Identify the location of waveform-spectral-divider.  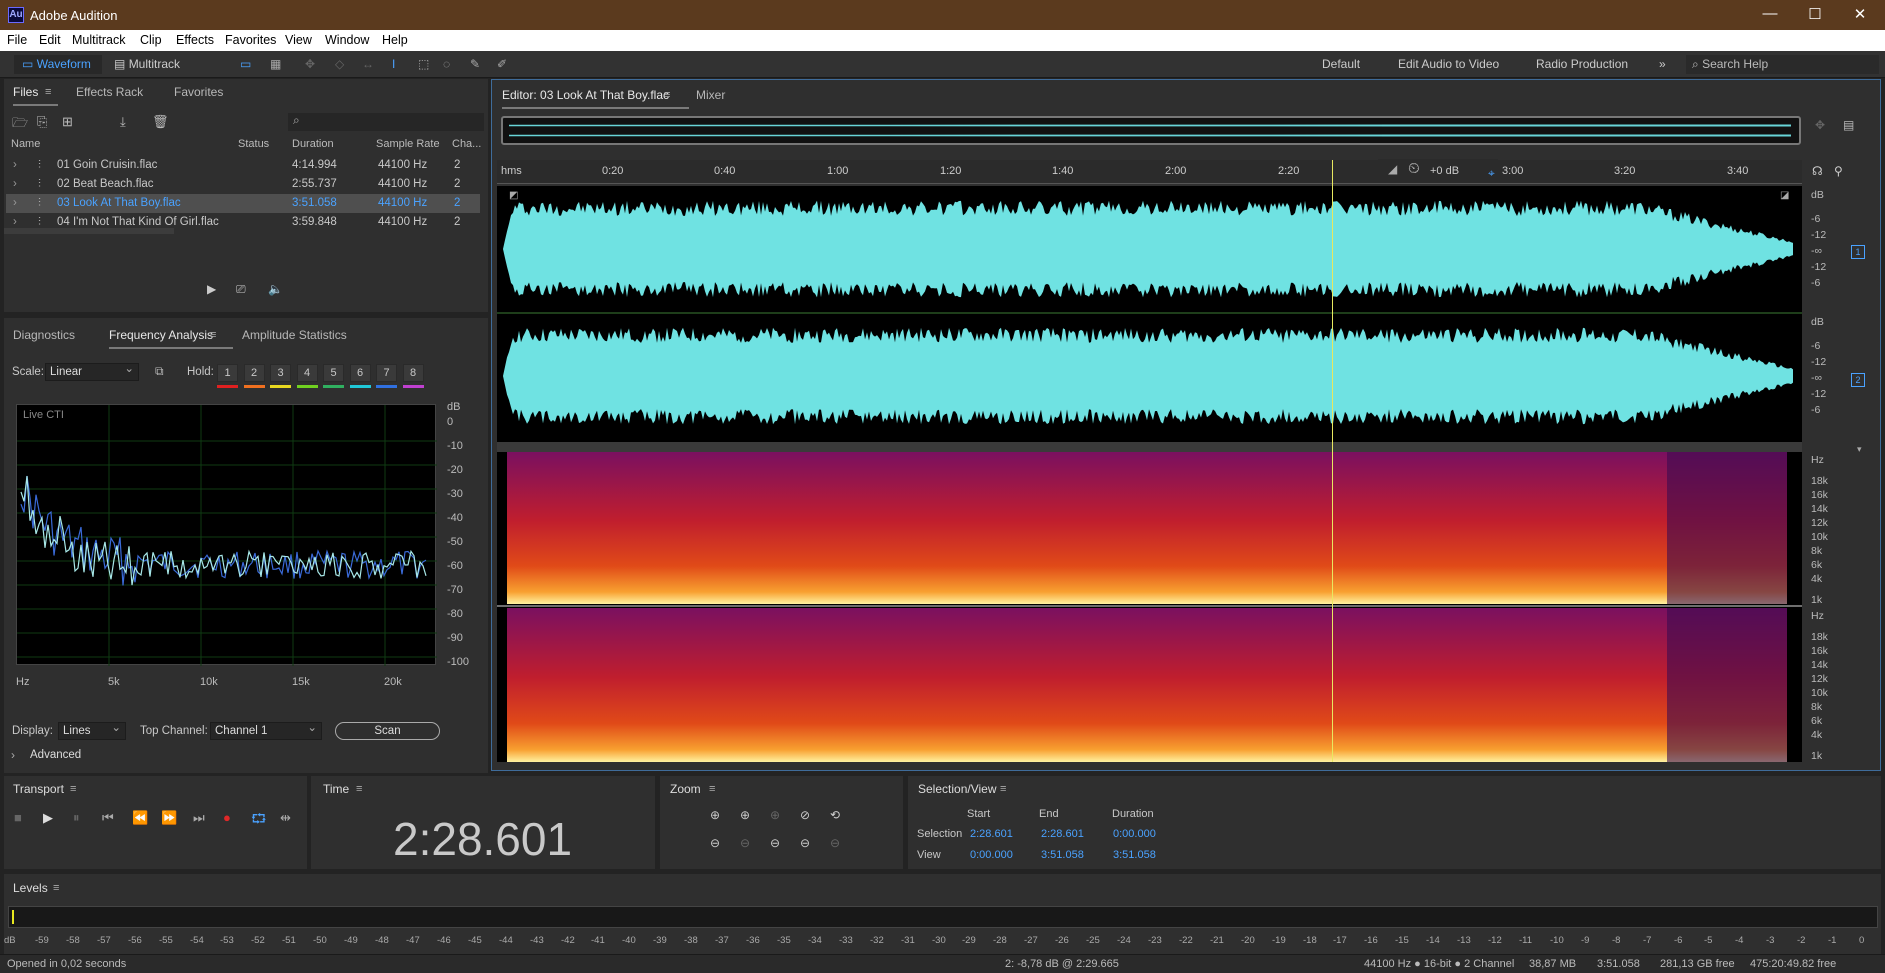
(1149, 447).